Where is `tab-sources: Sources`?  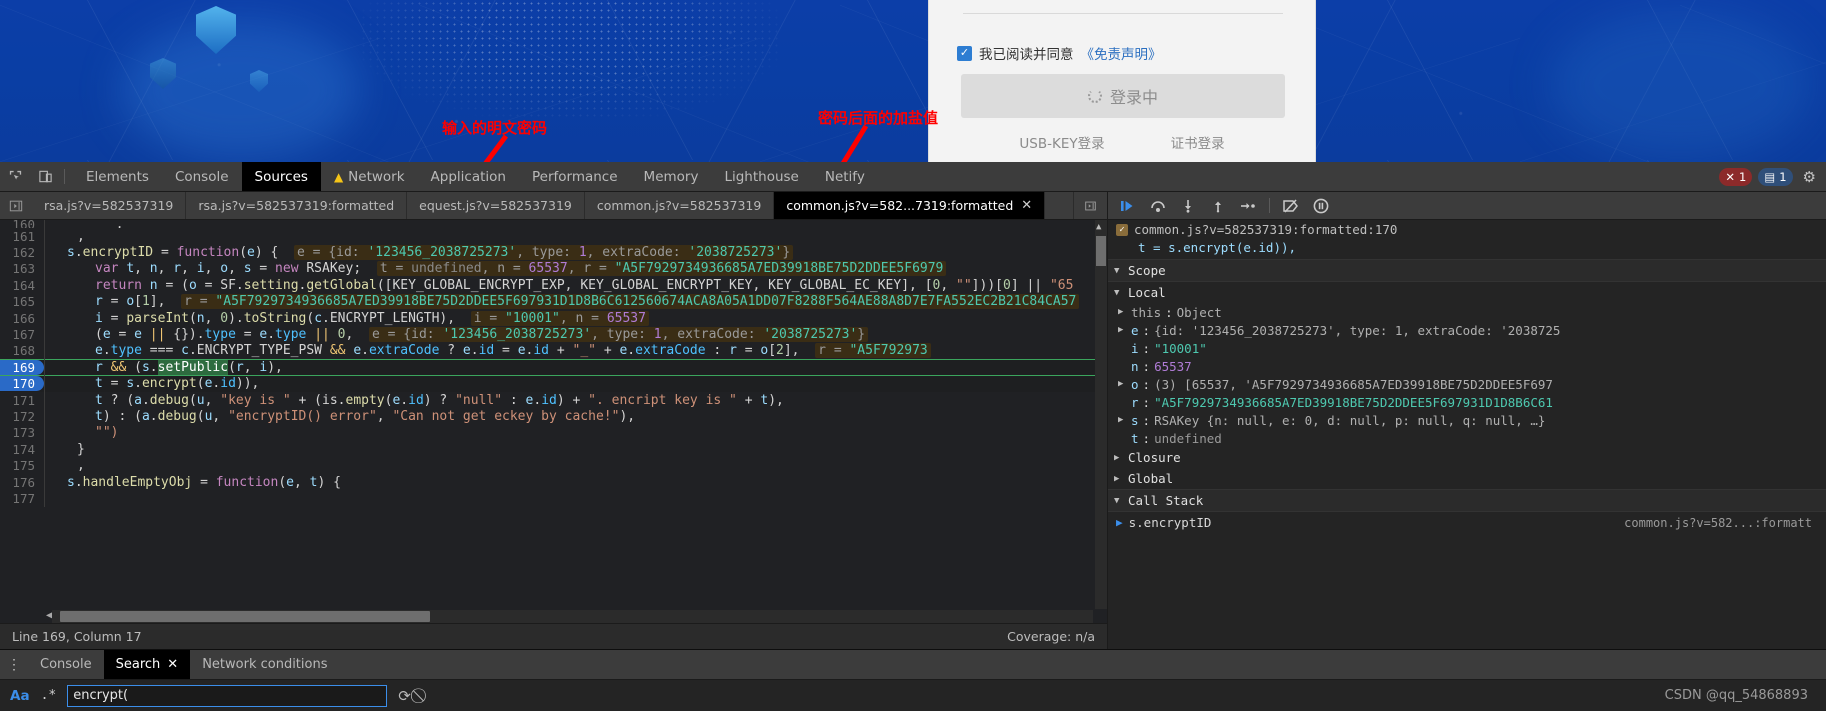
tab-sources: Sources is located at coordinates (281, 176).